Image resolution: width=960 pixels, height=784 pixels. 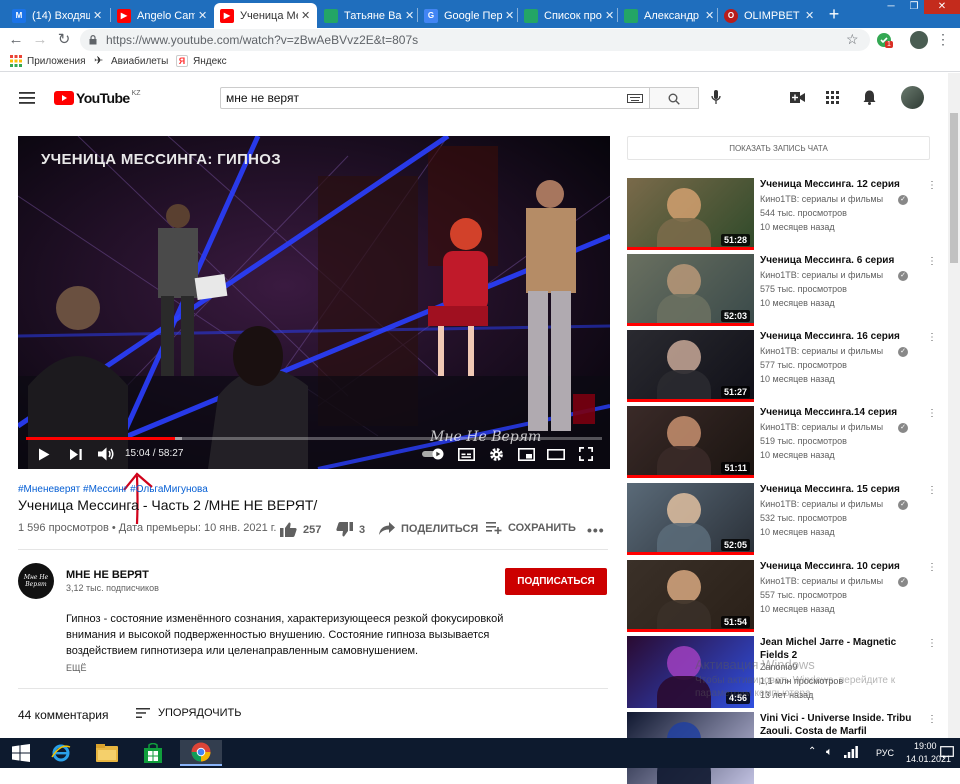 I want to click on account-avatar, so click(x=912, y=97).